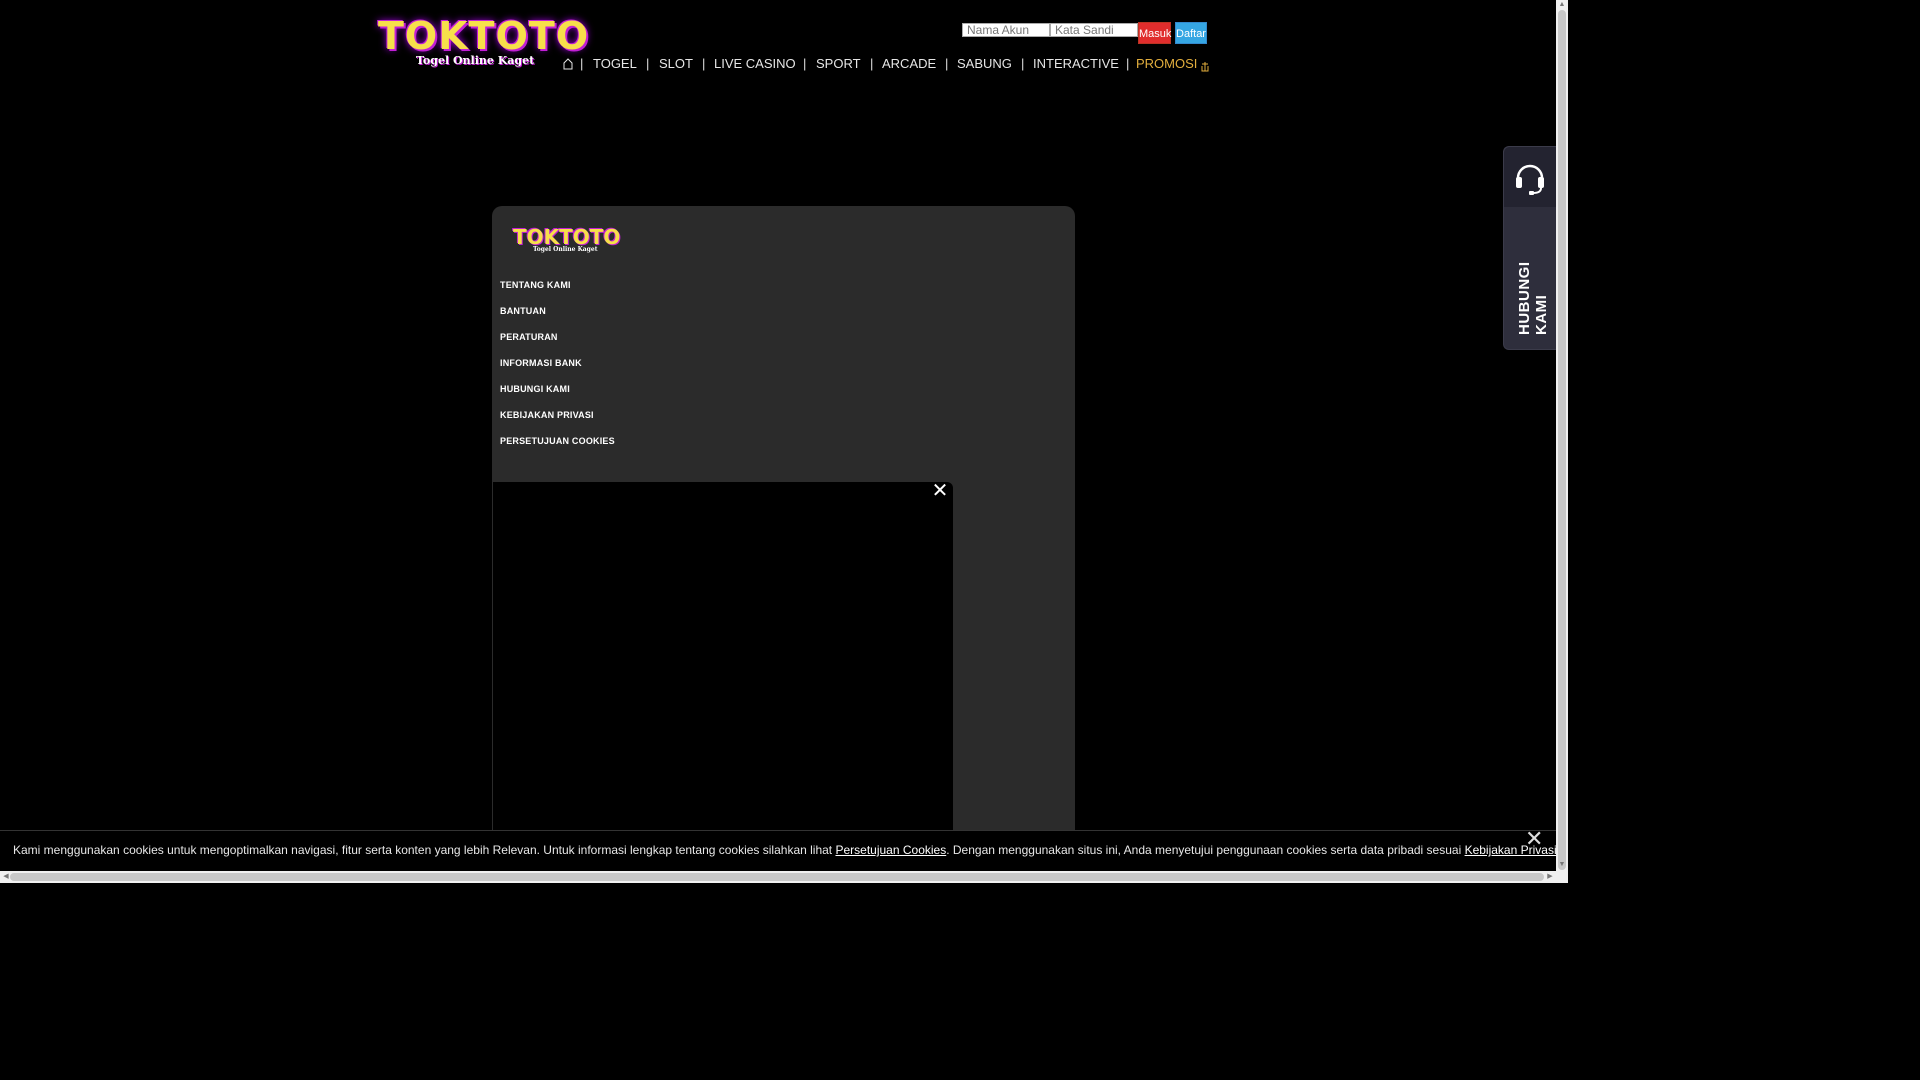  Describe the element at coordinates (566, 241) in the screenshot. I see `footer-logo: TOKTOTO Togel Online Kaget` at that location.